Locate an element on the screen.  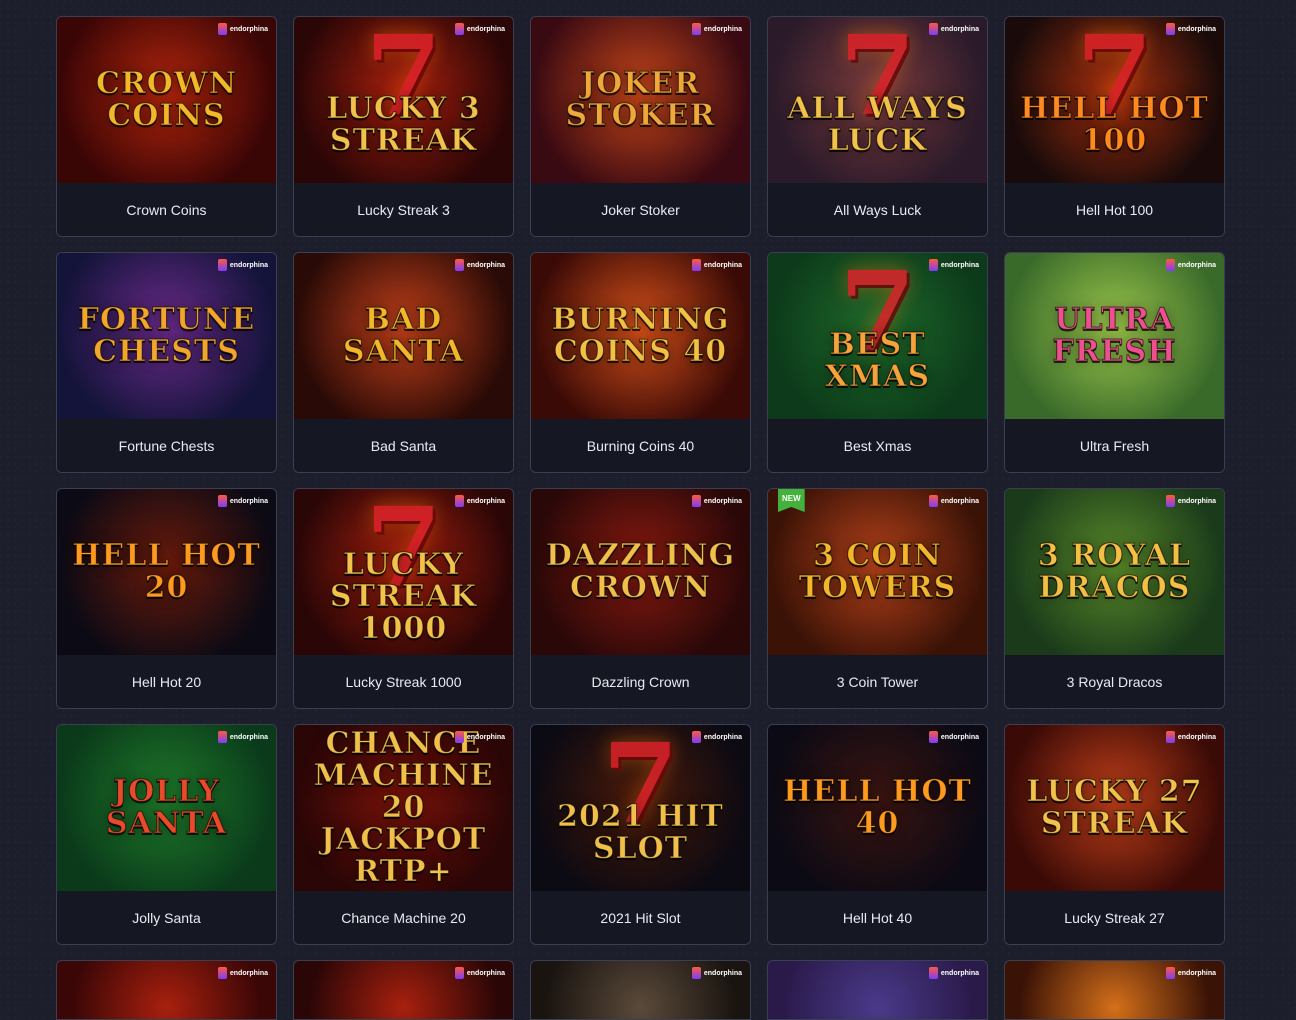
game-thumbnail: 7 Lucky STREAK 1000 endorphina is located at coordinates (403, 572).